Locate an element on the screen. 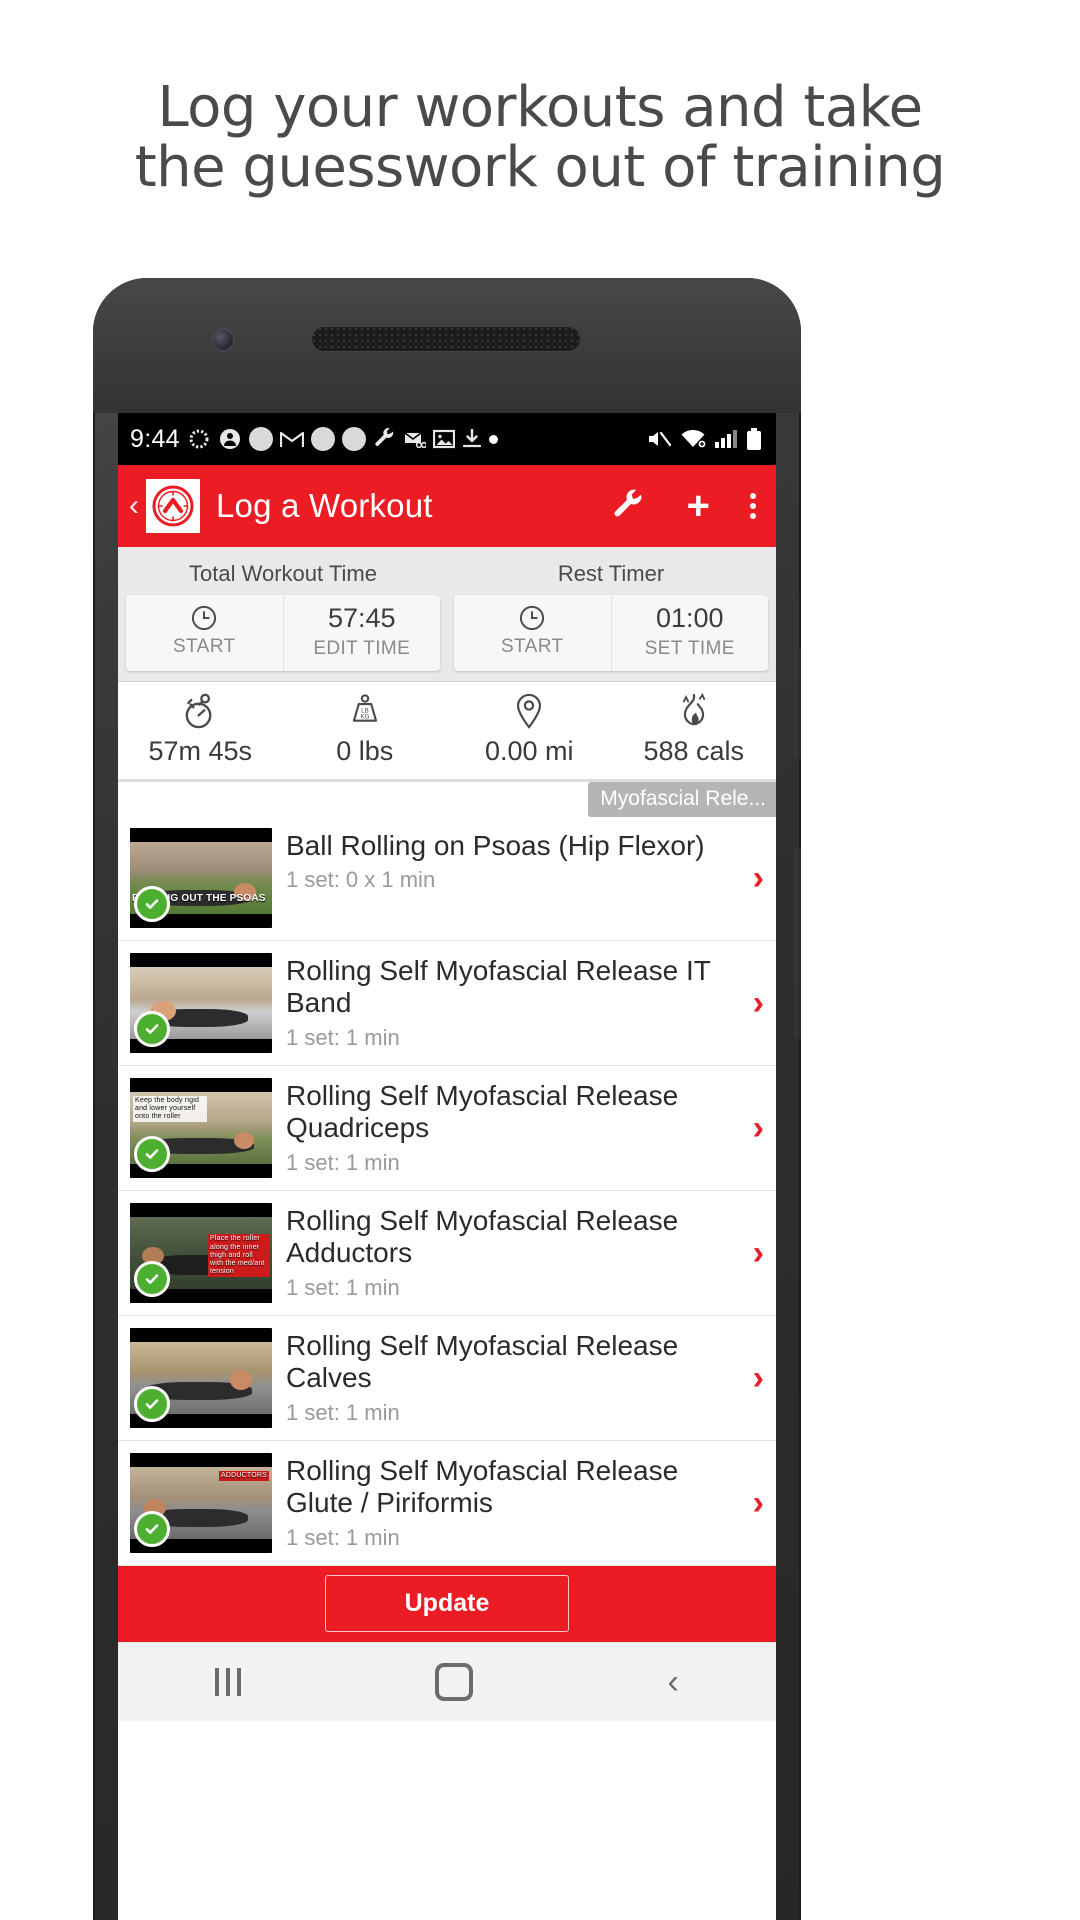  stat-weight-value: 0 lbs is located at coordinates (365, 750).